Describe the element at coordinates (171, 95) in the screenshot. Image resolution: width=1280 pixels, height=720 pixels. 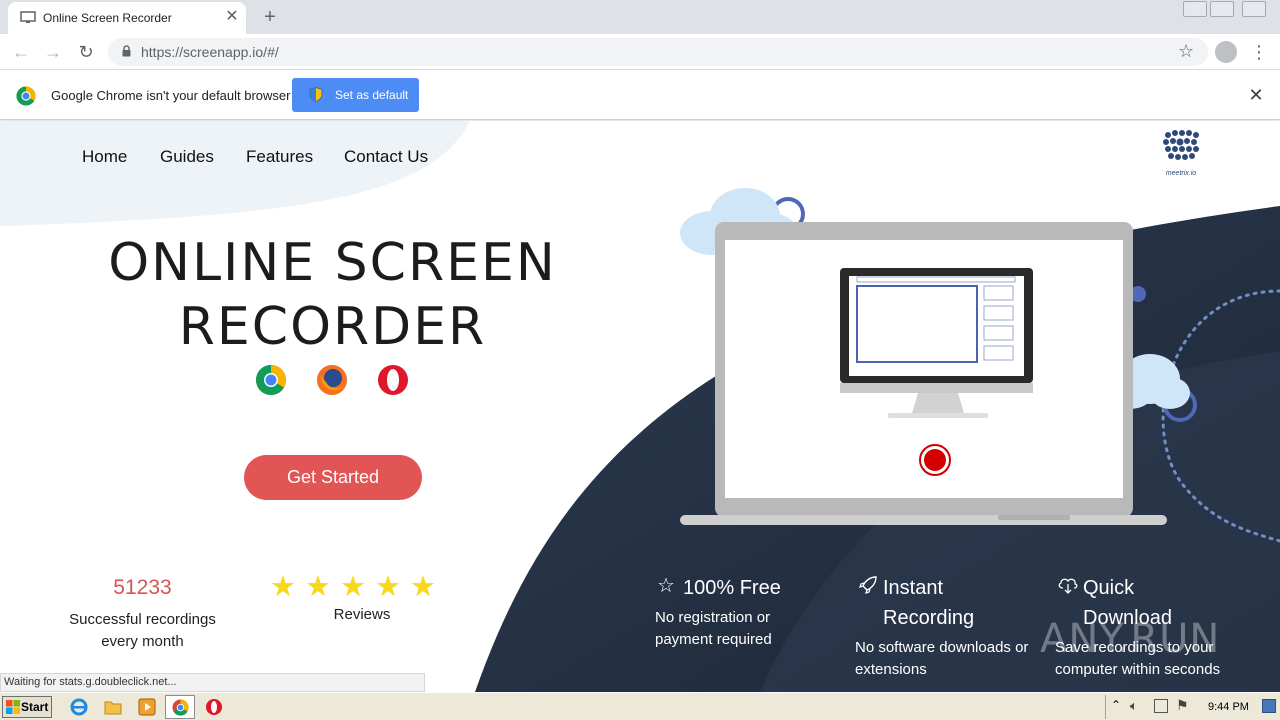
I see `infobar-message: Google Chrome isn't your default browser` at that location.